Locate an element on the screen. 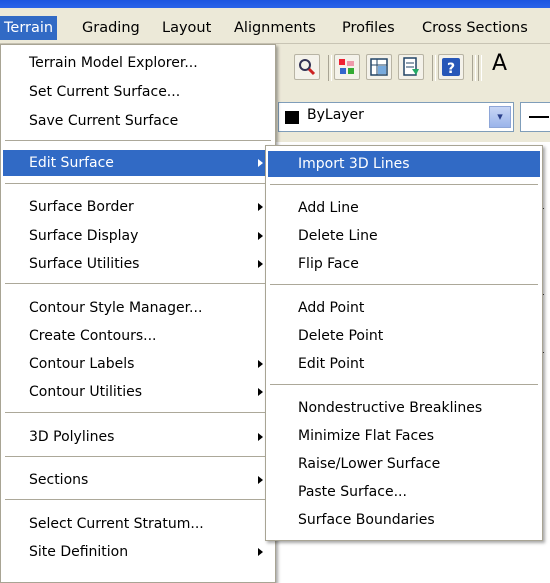 This screenshot has width=550, height=583. properties-icon is located at coordinates (347, 67).